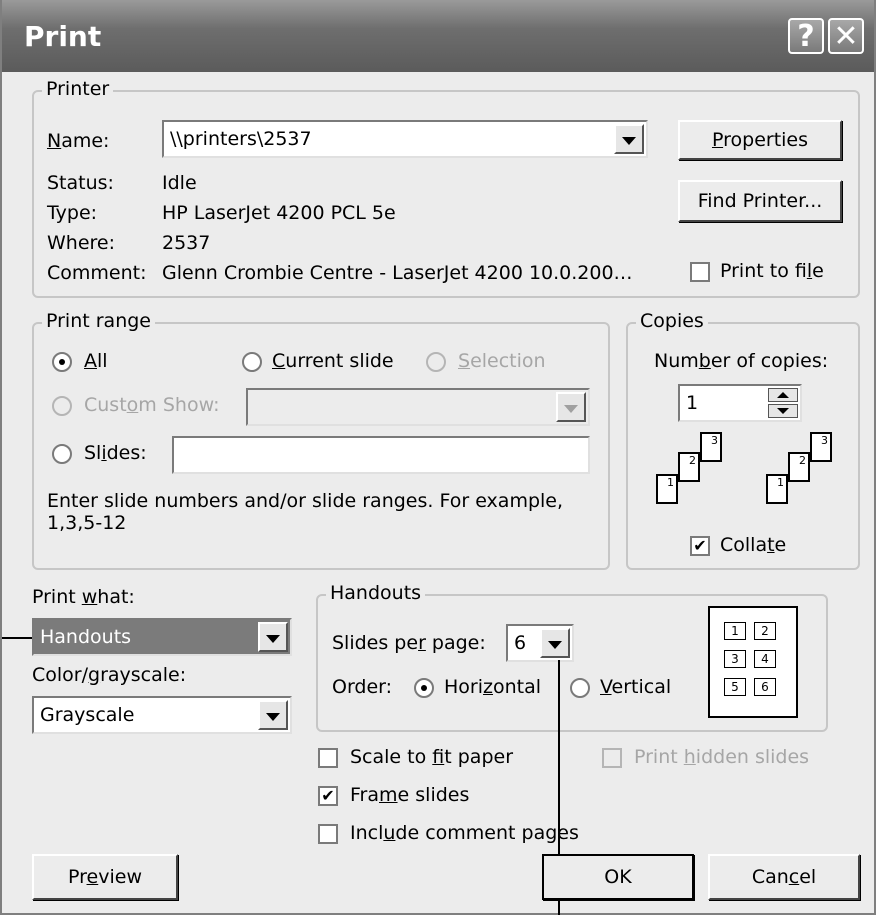 This screenshot has height=915, width=879. I want to click on color-grayscale-select: Grayscale, so click(162, 715).